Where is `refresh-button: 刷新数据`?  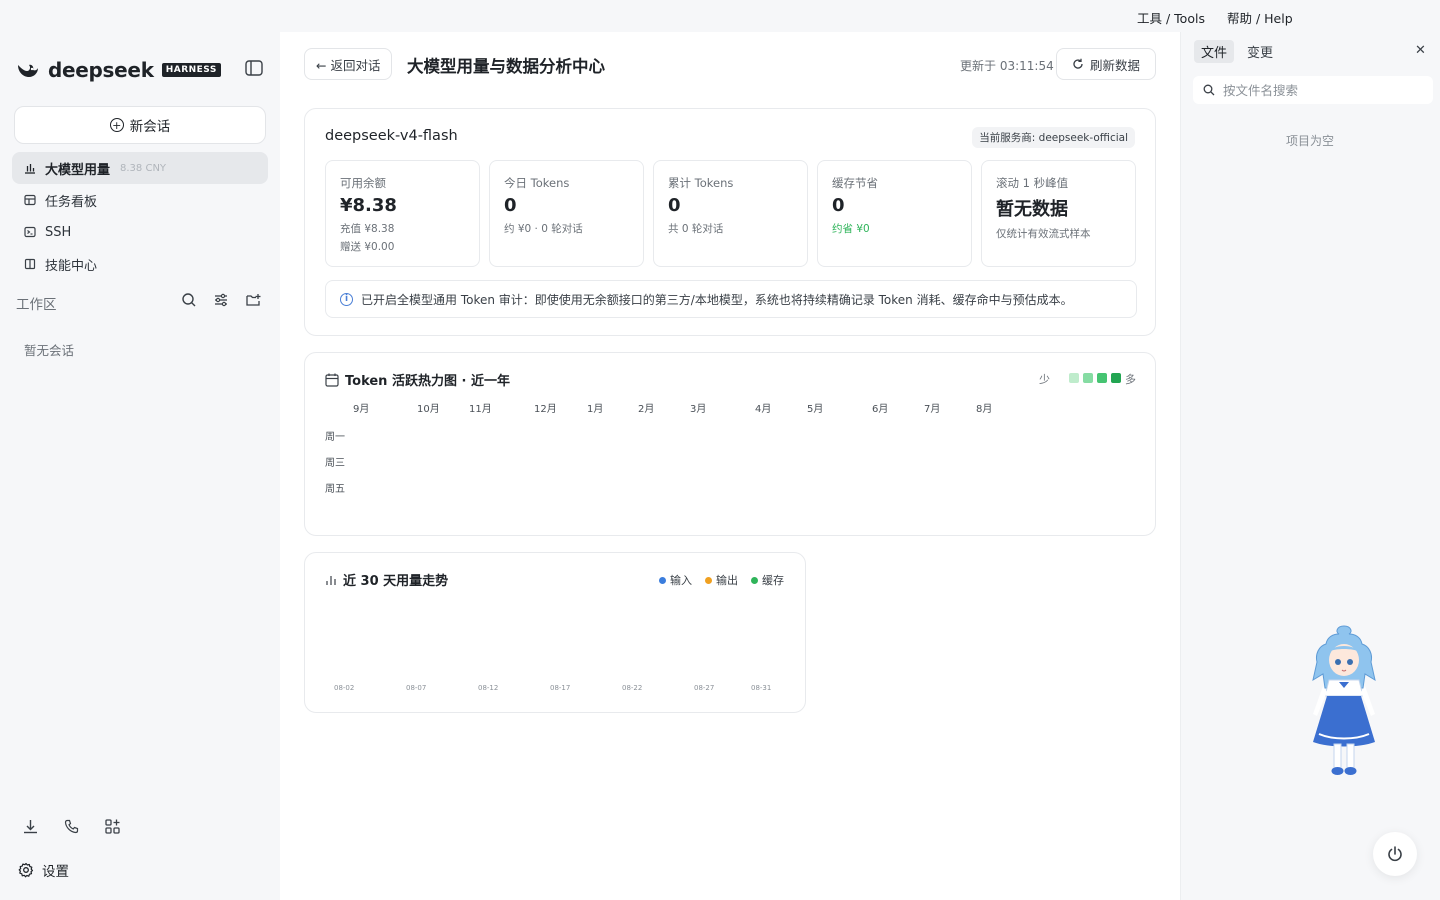
refresh-button: 刷新数据 is located at coordinates (1106, 64).